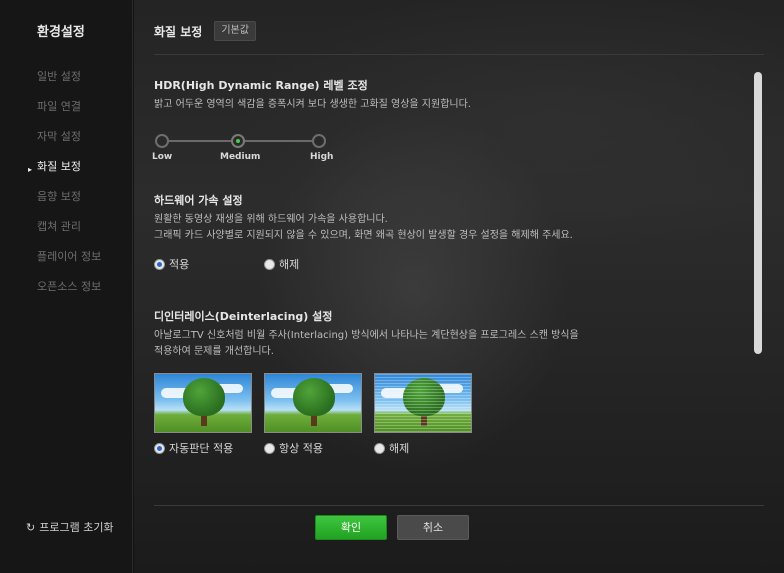 The image size is (784, 573). I want to click on slider-label-low: Low, so click(162, 157).